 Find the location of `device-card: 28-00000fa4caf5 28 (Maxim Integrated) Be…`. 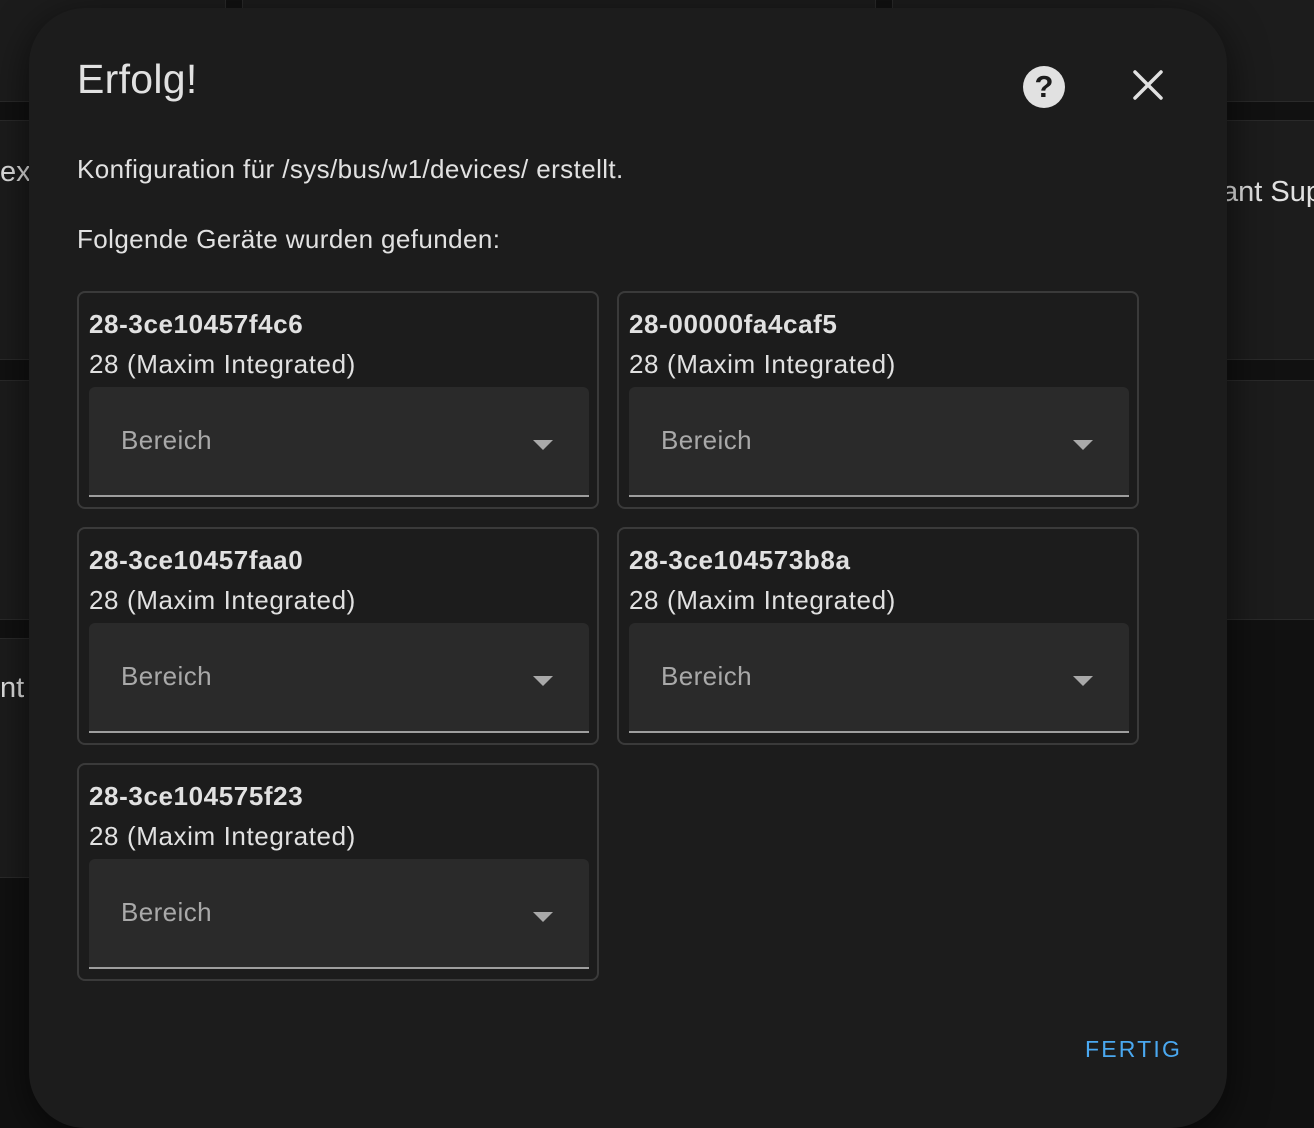

device-card: 28-00000fa4caf5 28 (Maxim Integrated) Be… is located at coordinates (878, 400).